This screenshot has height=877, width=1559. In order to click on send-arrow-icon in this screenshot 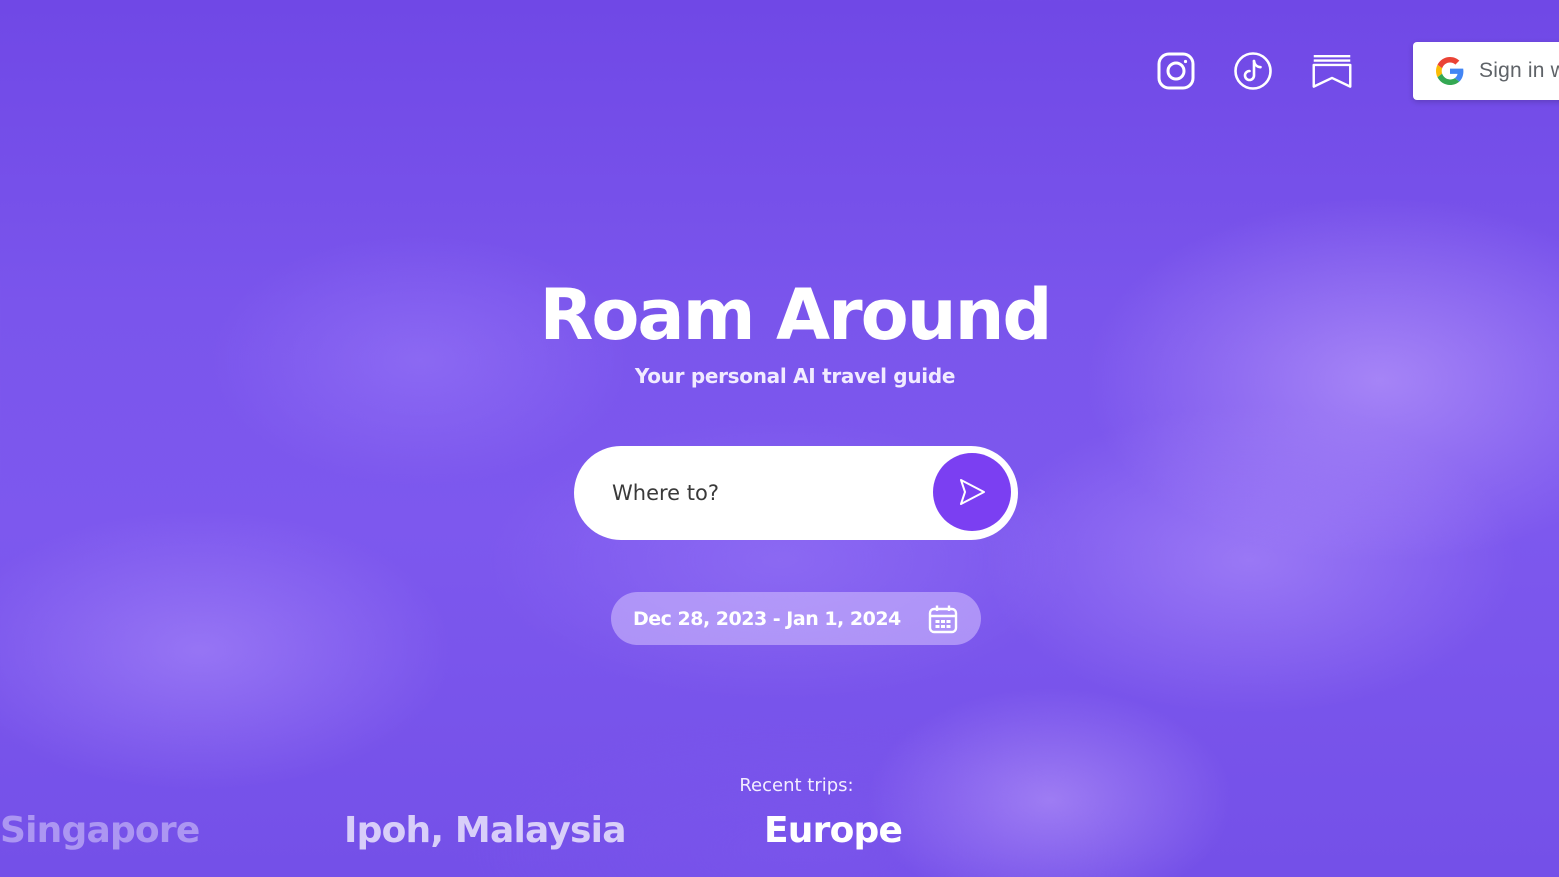, I will do `click(972, 492)`.